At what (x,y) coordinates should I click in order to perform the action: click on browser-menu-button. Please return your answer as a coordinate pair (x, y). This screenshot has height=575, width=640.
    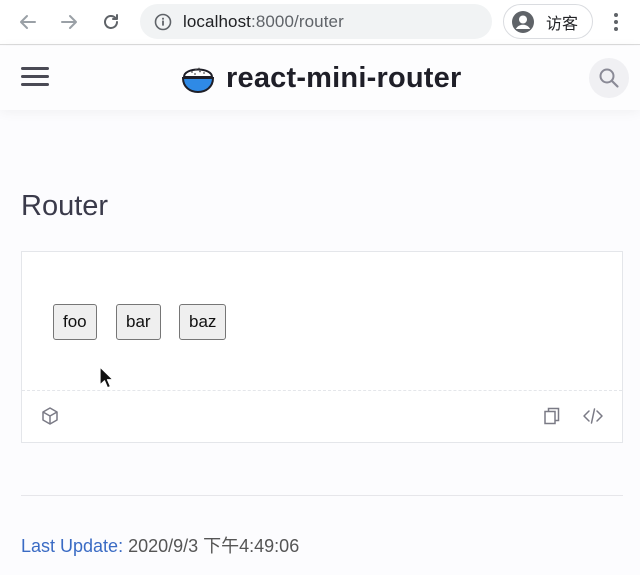
    Looking at the image, I should click on (616, 22).